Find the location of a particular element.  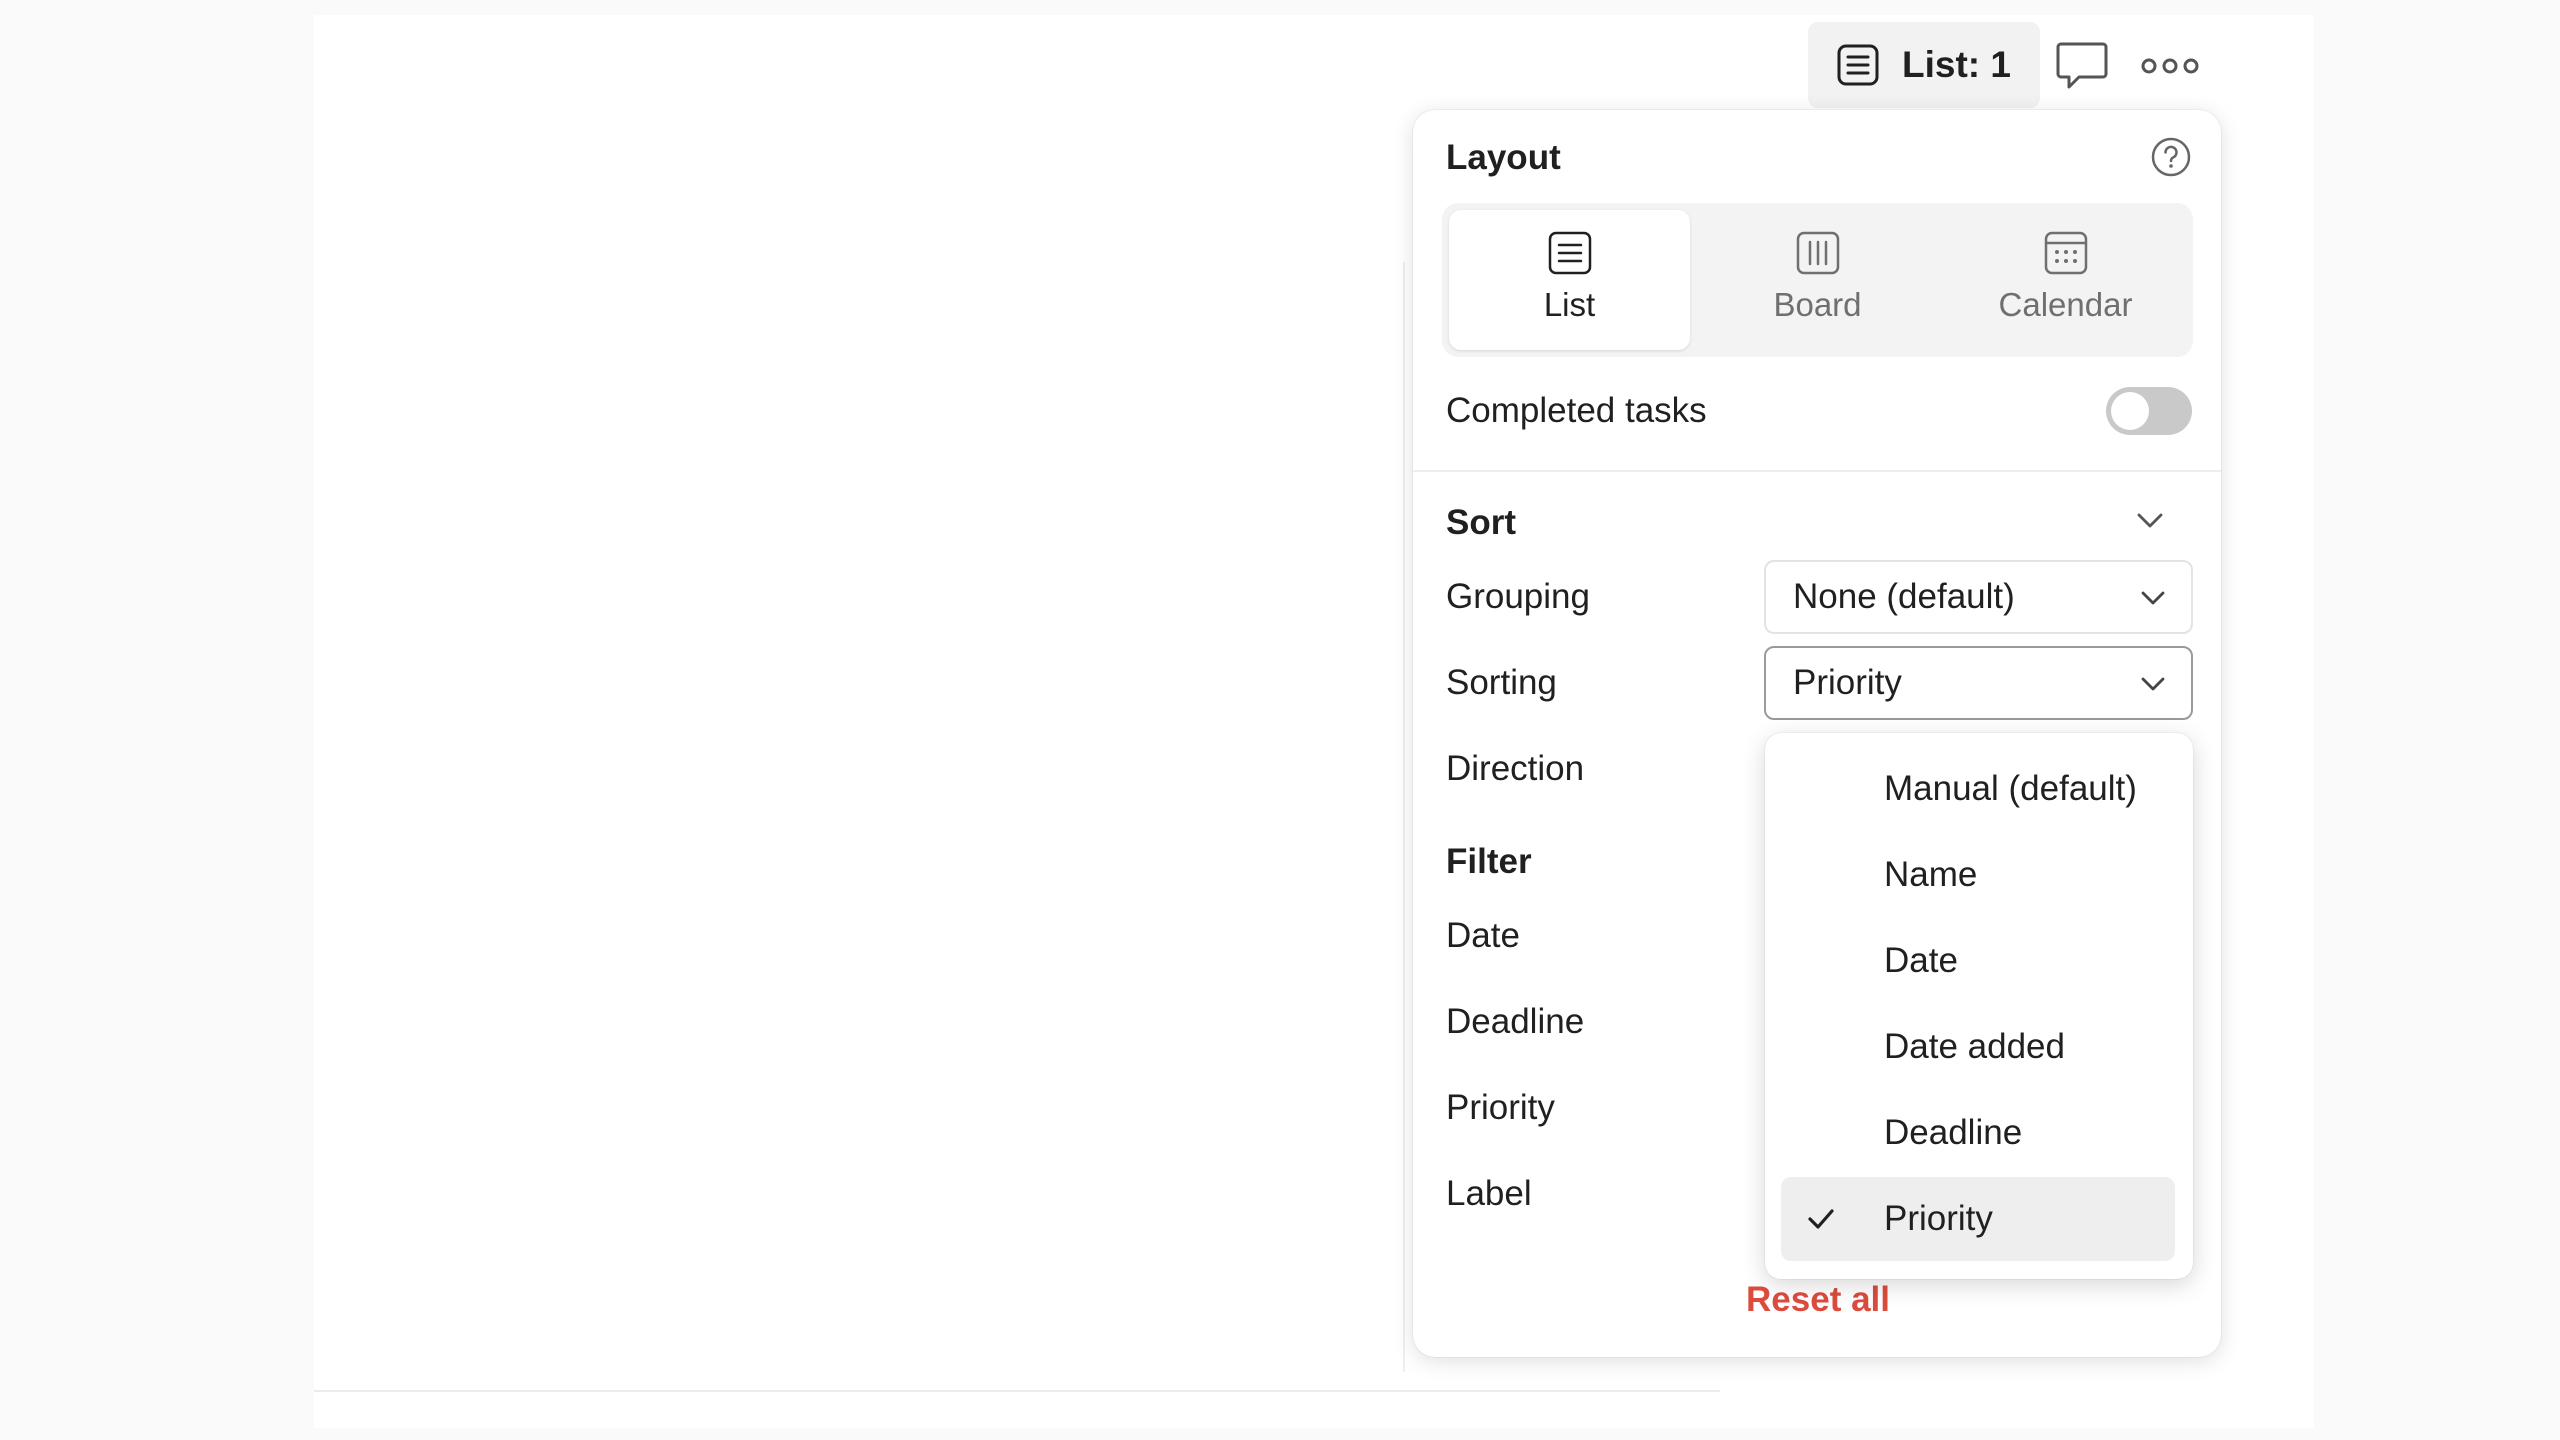

view-options-button: List: 1 is located at coordinates (1924, 65).